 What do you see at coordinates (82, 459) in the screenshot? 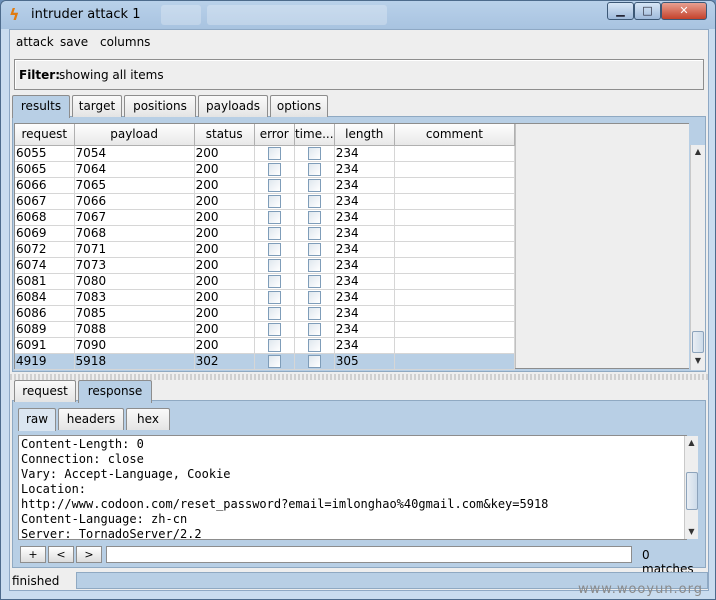
I see `response-line: Connection: close` at bounding box center [82, 459].